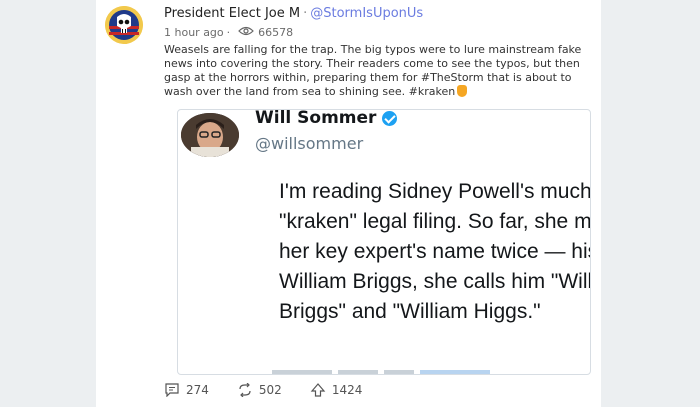 Image resolution: width=700 pixels, height=407 pixels. I want to click on repost-icon, so click(245, 390).